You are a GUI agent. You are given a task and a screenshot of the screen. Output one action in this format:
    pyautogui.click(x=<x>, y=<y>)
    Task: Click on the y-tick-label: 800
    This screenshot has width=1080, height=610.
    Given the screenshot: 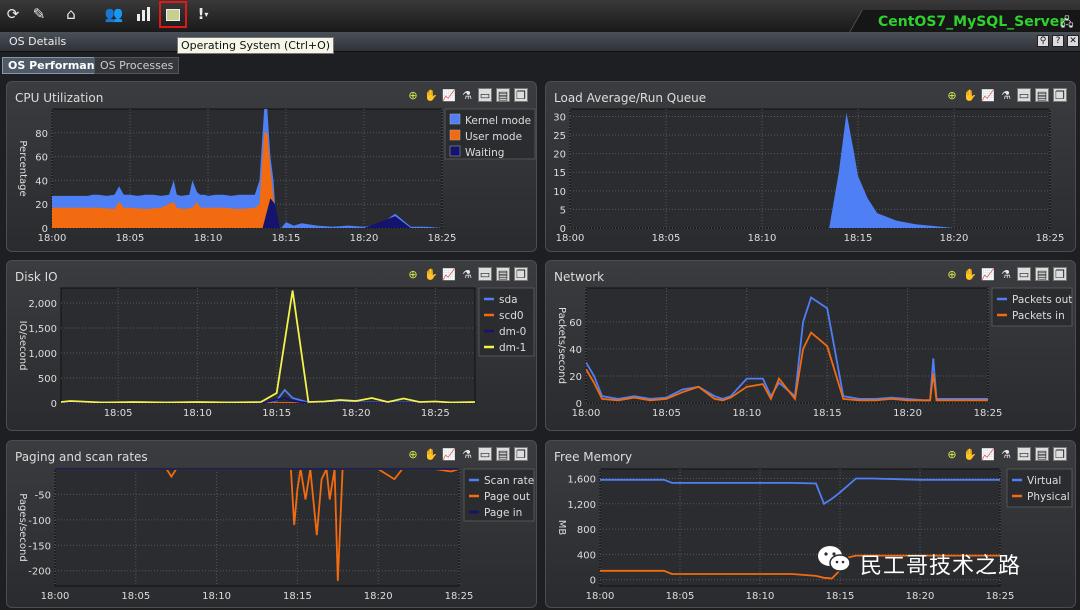 What is the action you would take?
    pyautogui.click(x=586, y=530)
    